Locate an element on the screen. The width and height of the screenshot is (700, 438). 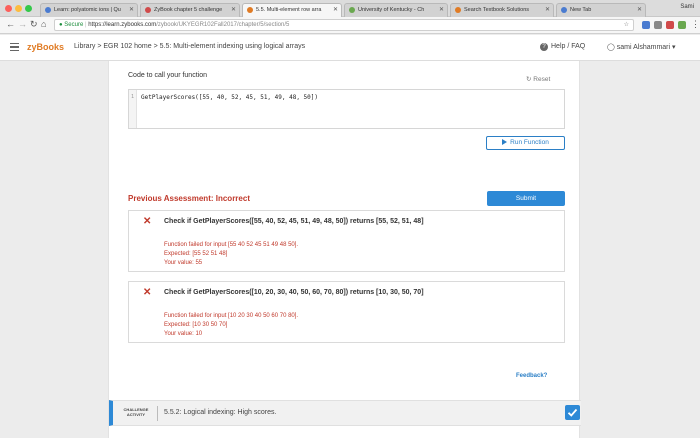
tab-label: Search Textbook Solutions is located at coordinates (497, 10).